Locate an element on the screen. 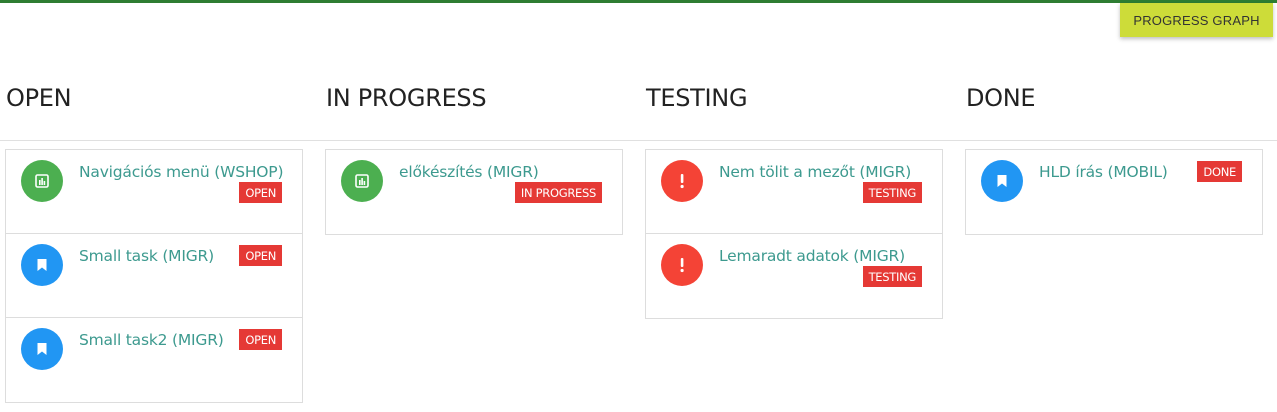 This screenshot has height=412, width=1277. task-title: Nem tölit a mezőt (MIGR) is located at coordinates (815, 172).